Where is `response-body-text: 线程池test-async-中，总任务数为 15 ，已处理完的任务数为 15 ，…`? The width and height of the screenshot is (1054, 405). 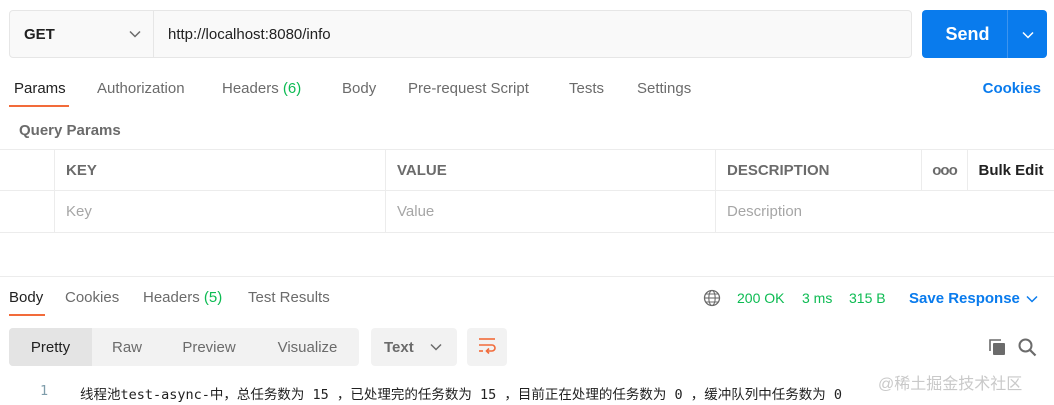 response-body-text: 线程池test-async-中，总任务数为 15 ，已处理完的任务数为 15 ，… is located at coordinates (461, 393).